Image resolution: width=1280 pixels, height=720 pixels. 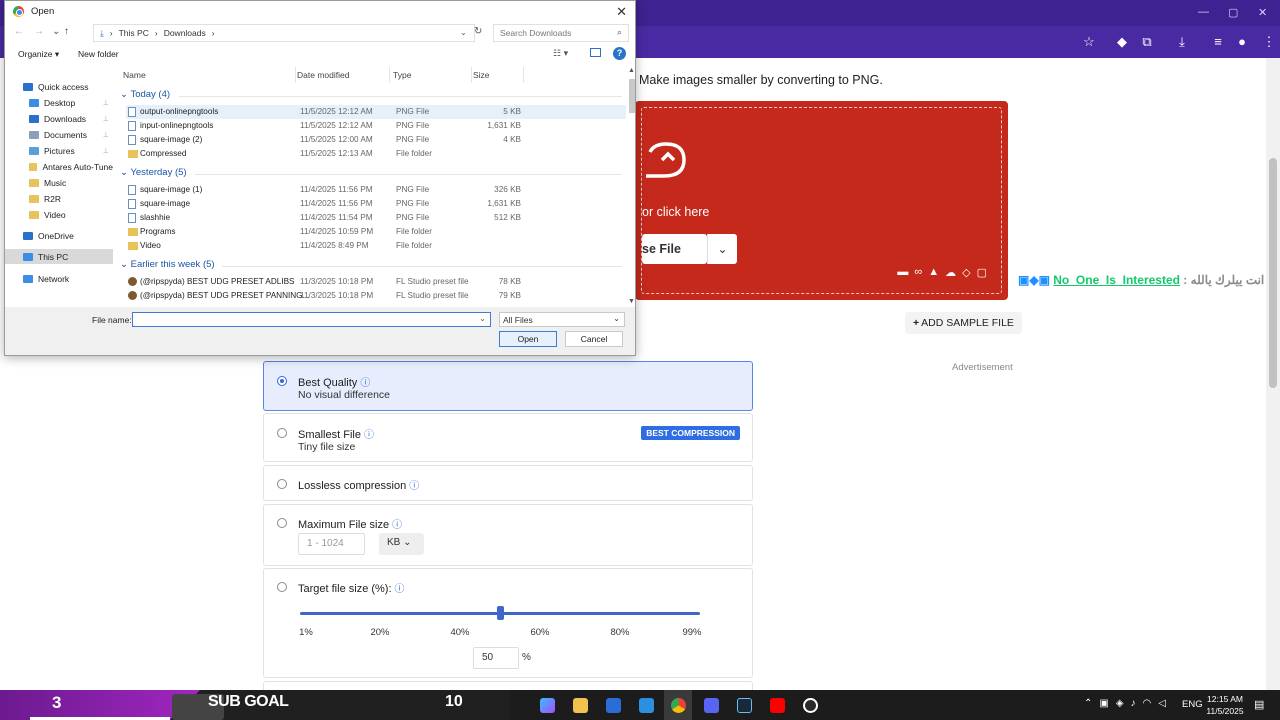 What do you see at coordinates (810, 705) in the screenshot?
I see `obs-icon` at bounding box center [810, 705].